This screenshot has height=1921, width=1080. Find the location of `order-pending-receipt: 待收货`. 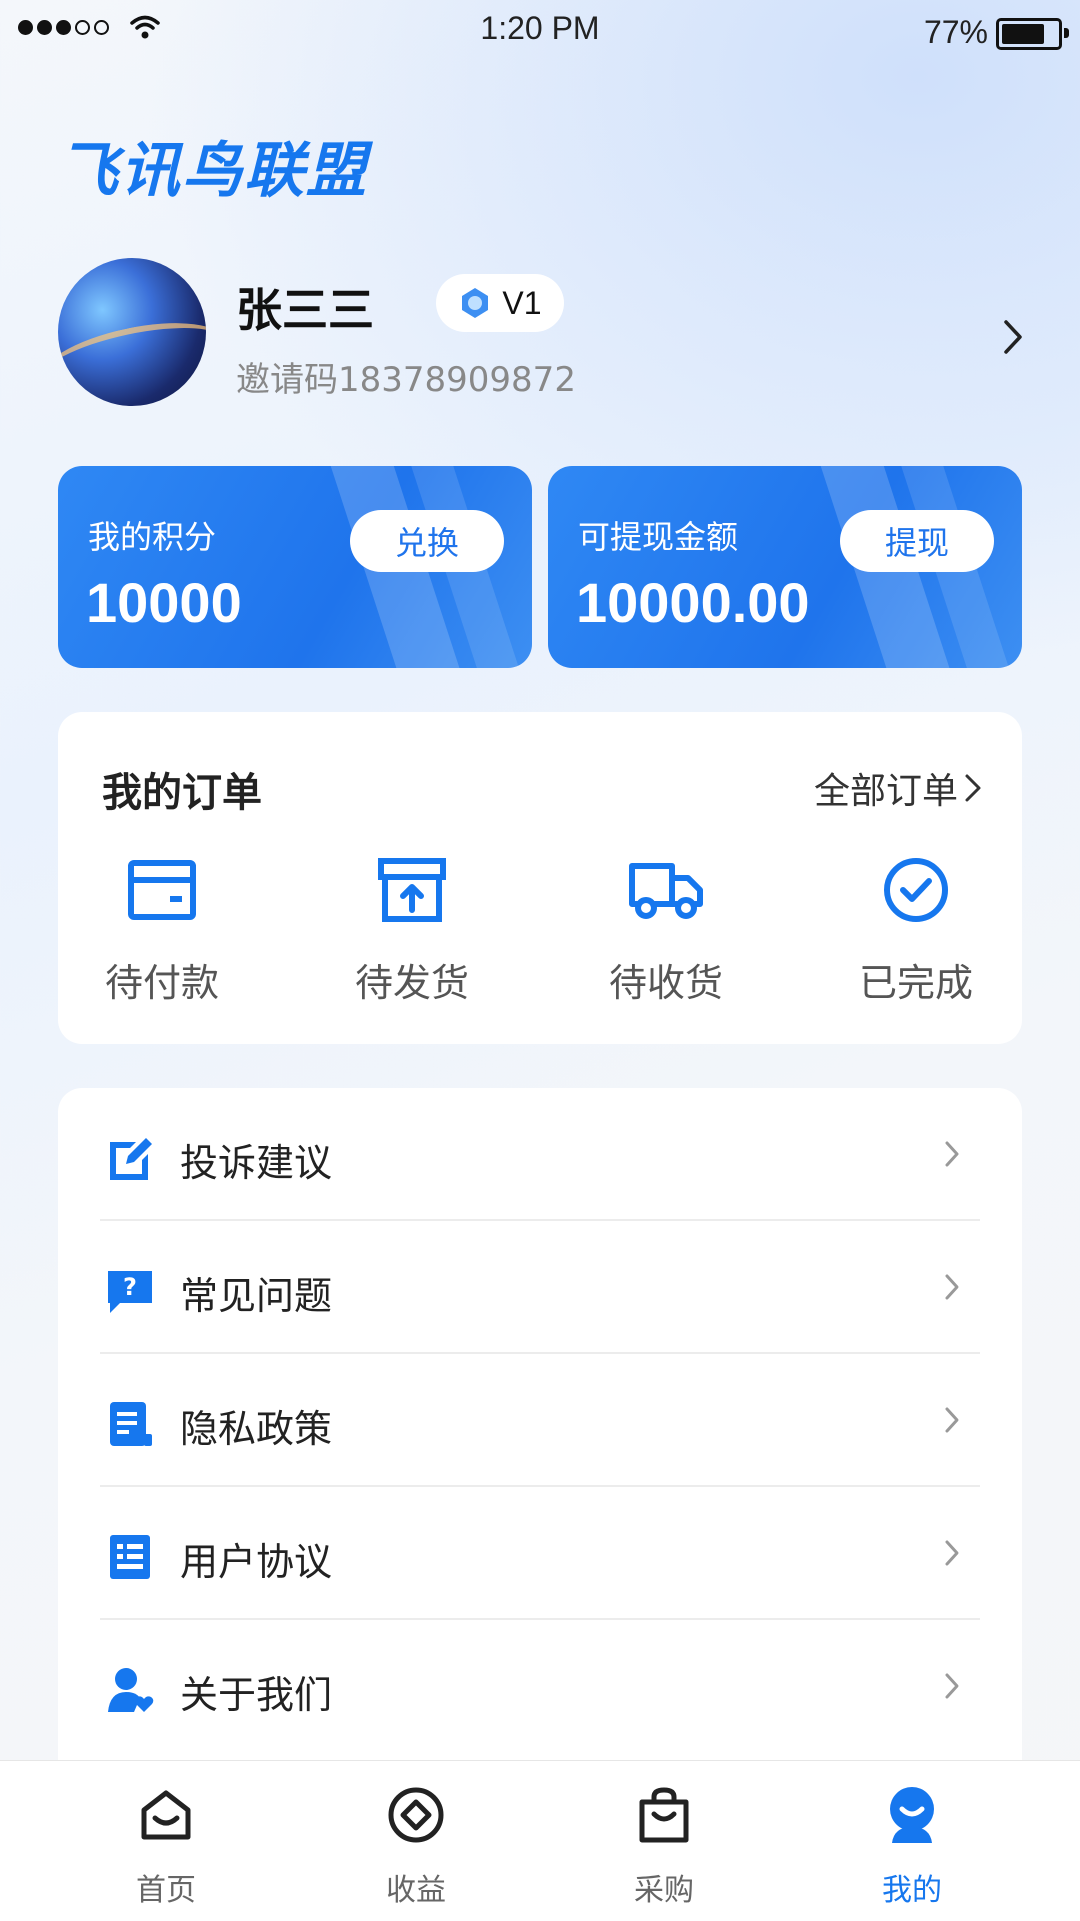

order-pending-receipt: 待收货 is located at coordinates (666, 928).